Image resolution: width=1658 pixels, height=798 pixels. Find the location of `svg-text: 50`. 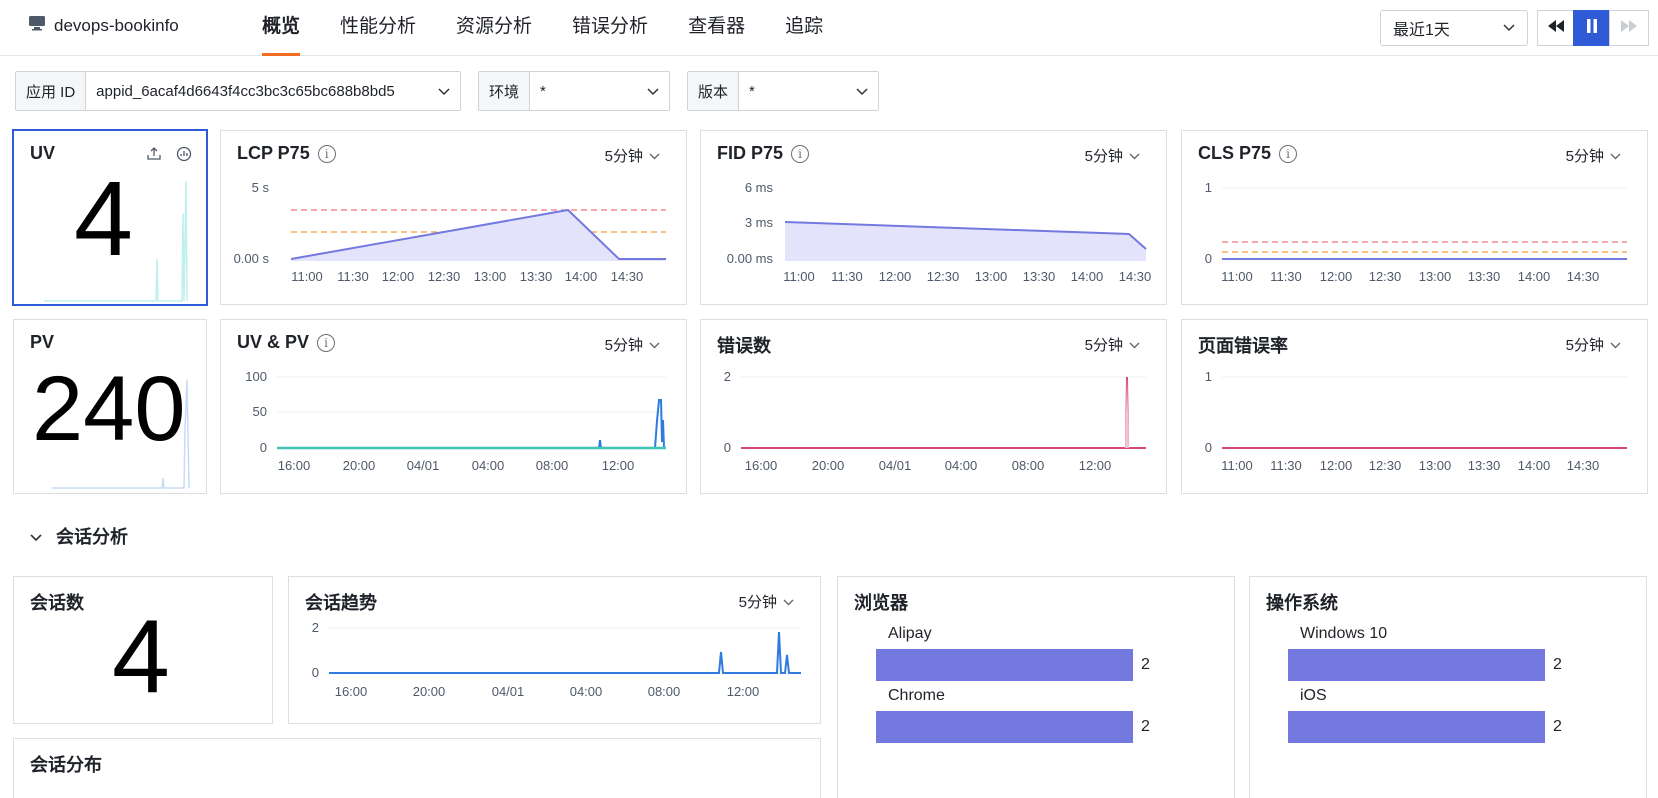

svg-text: 50 is located at coordinates (260, 411).